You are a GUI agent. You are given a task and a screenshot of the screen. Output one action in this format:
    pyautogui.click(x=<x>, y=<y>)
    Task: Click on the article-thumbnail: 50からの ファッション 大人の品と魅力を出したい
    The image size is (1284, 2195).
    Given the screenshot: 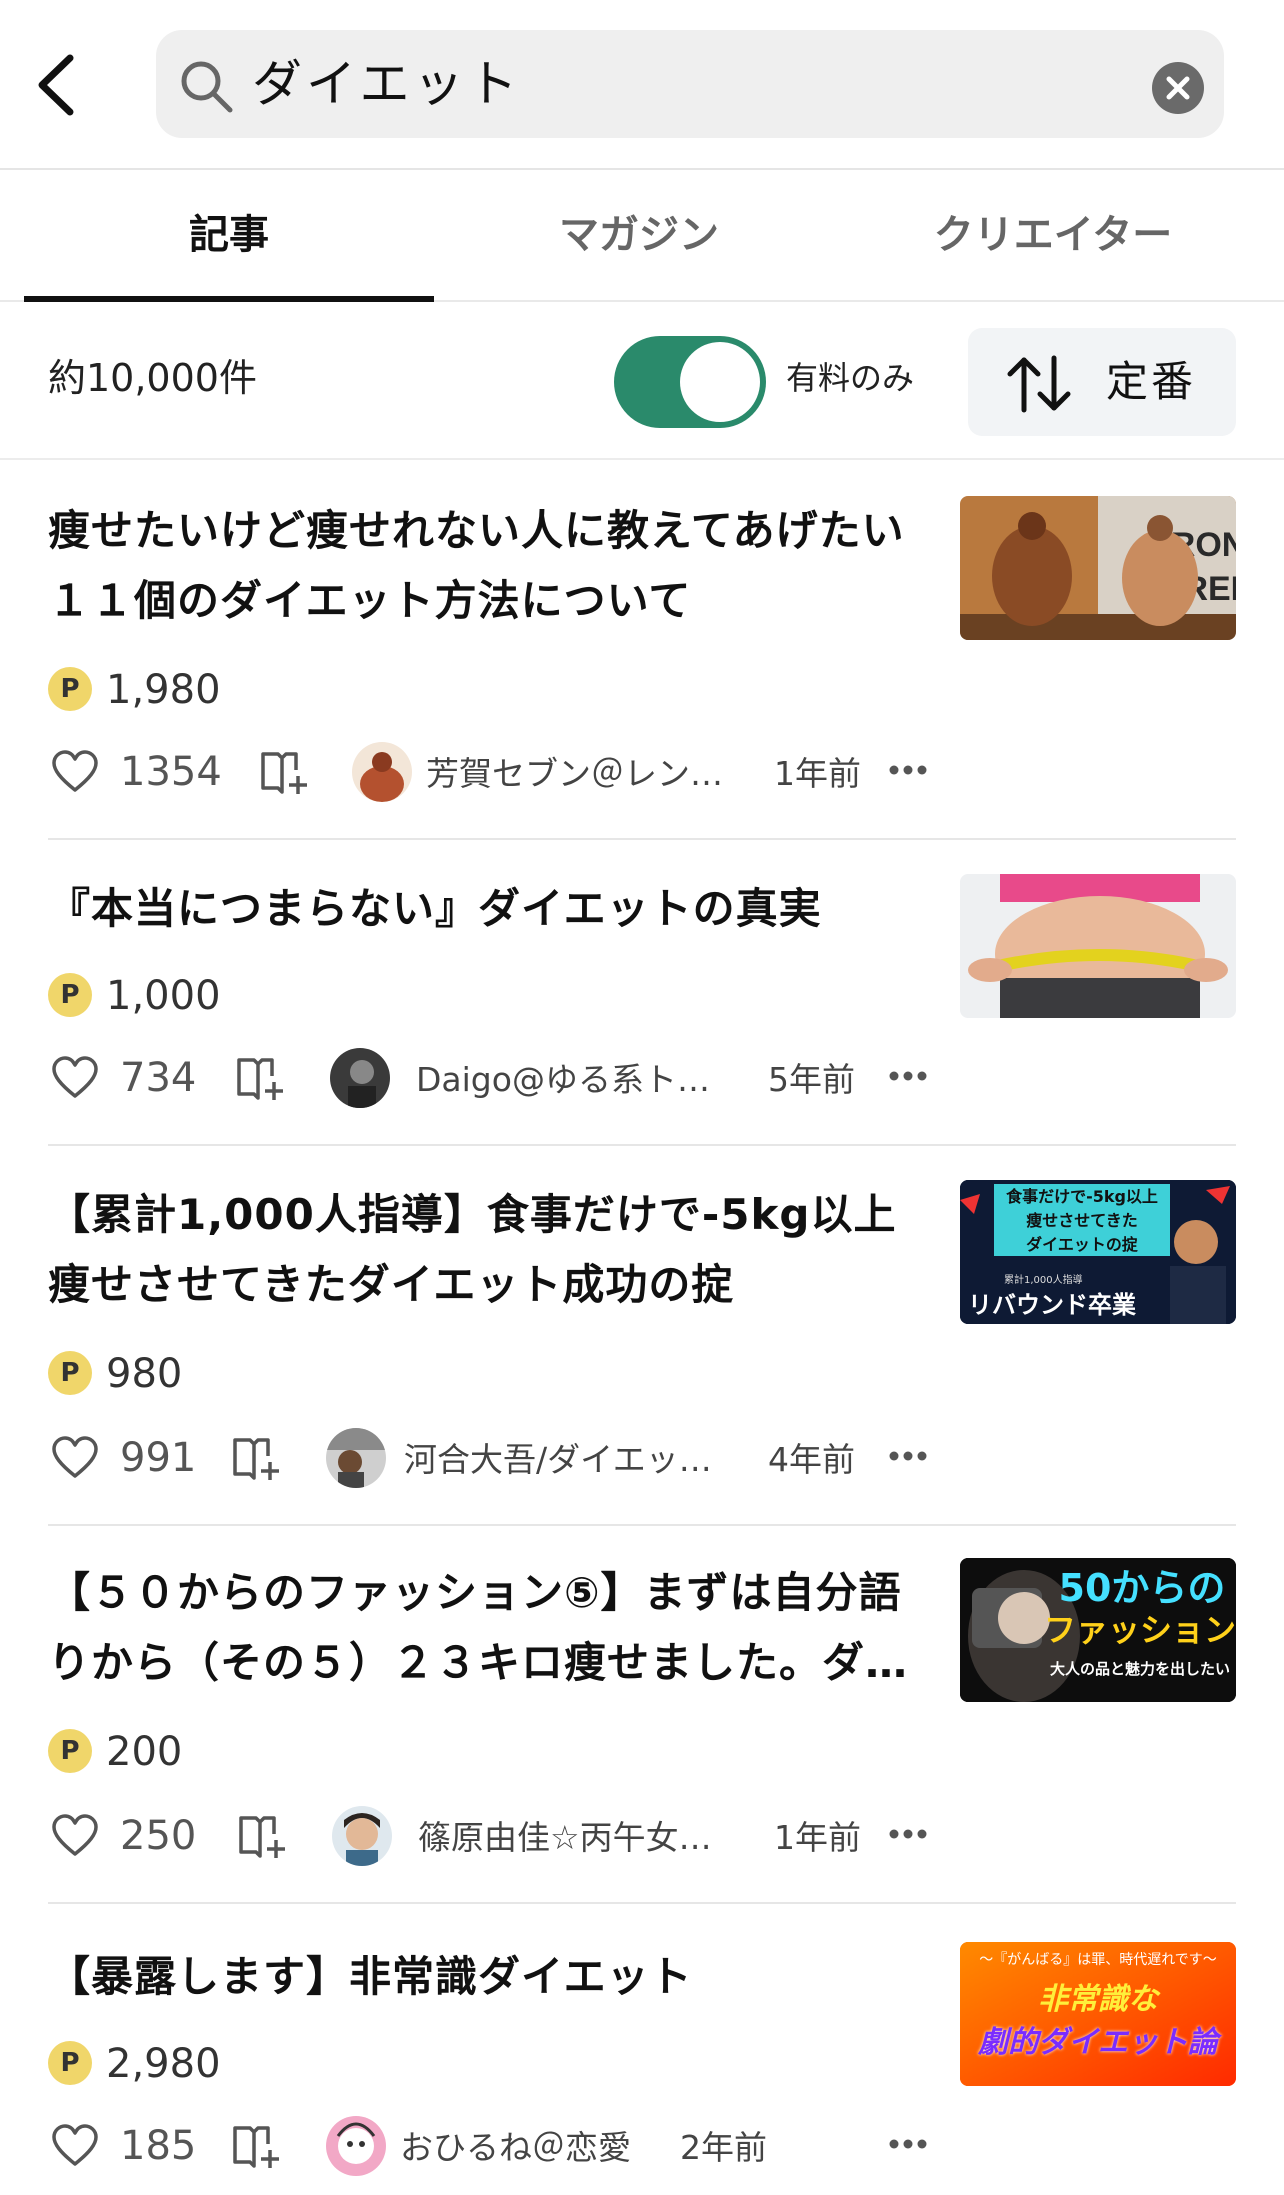 What is the action you would take?
    pyautogui.click(x=1098, y=1630)
    